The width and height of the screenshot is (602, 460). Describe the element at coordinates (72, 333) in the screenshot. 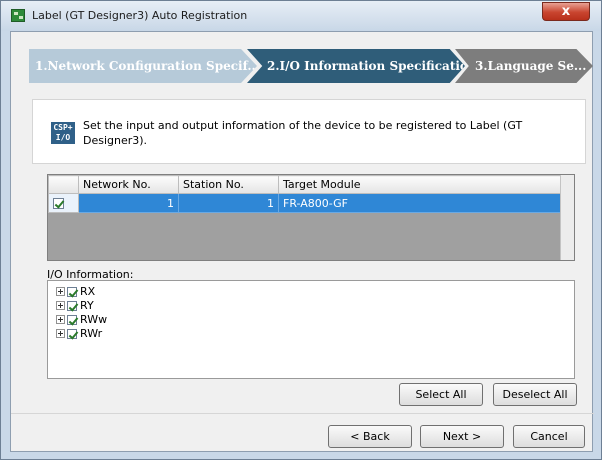

I see `tree-checkbox-rwr` at that location.